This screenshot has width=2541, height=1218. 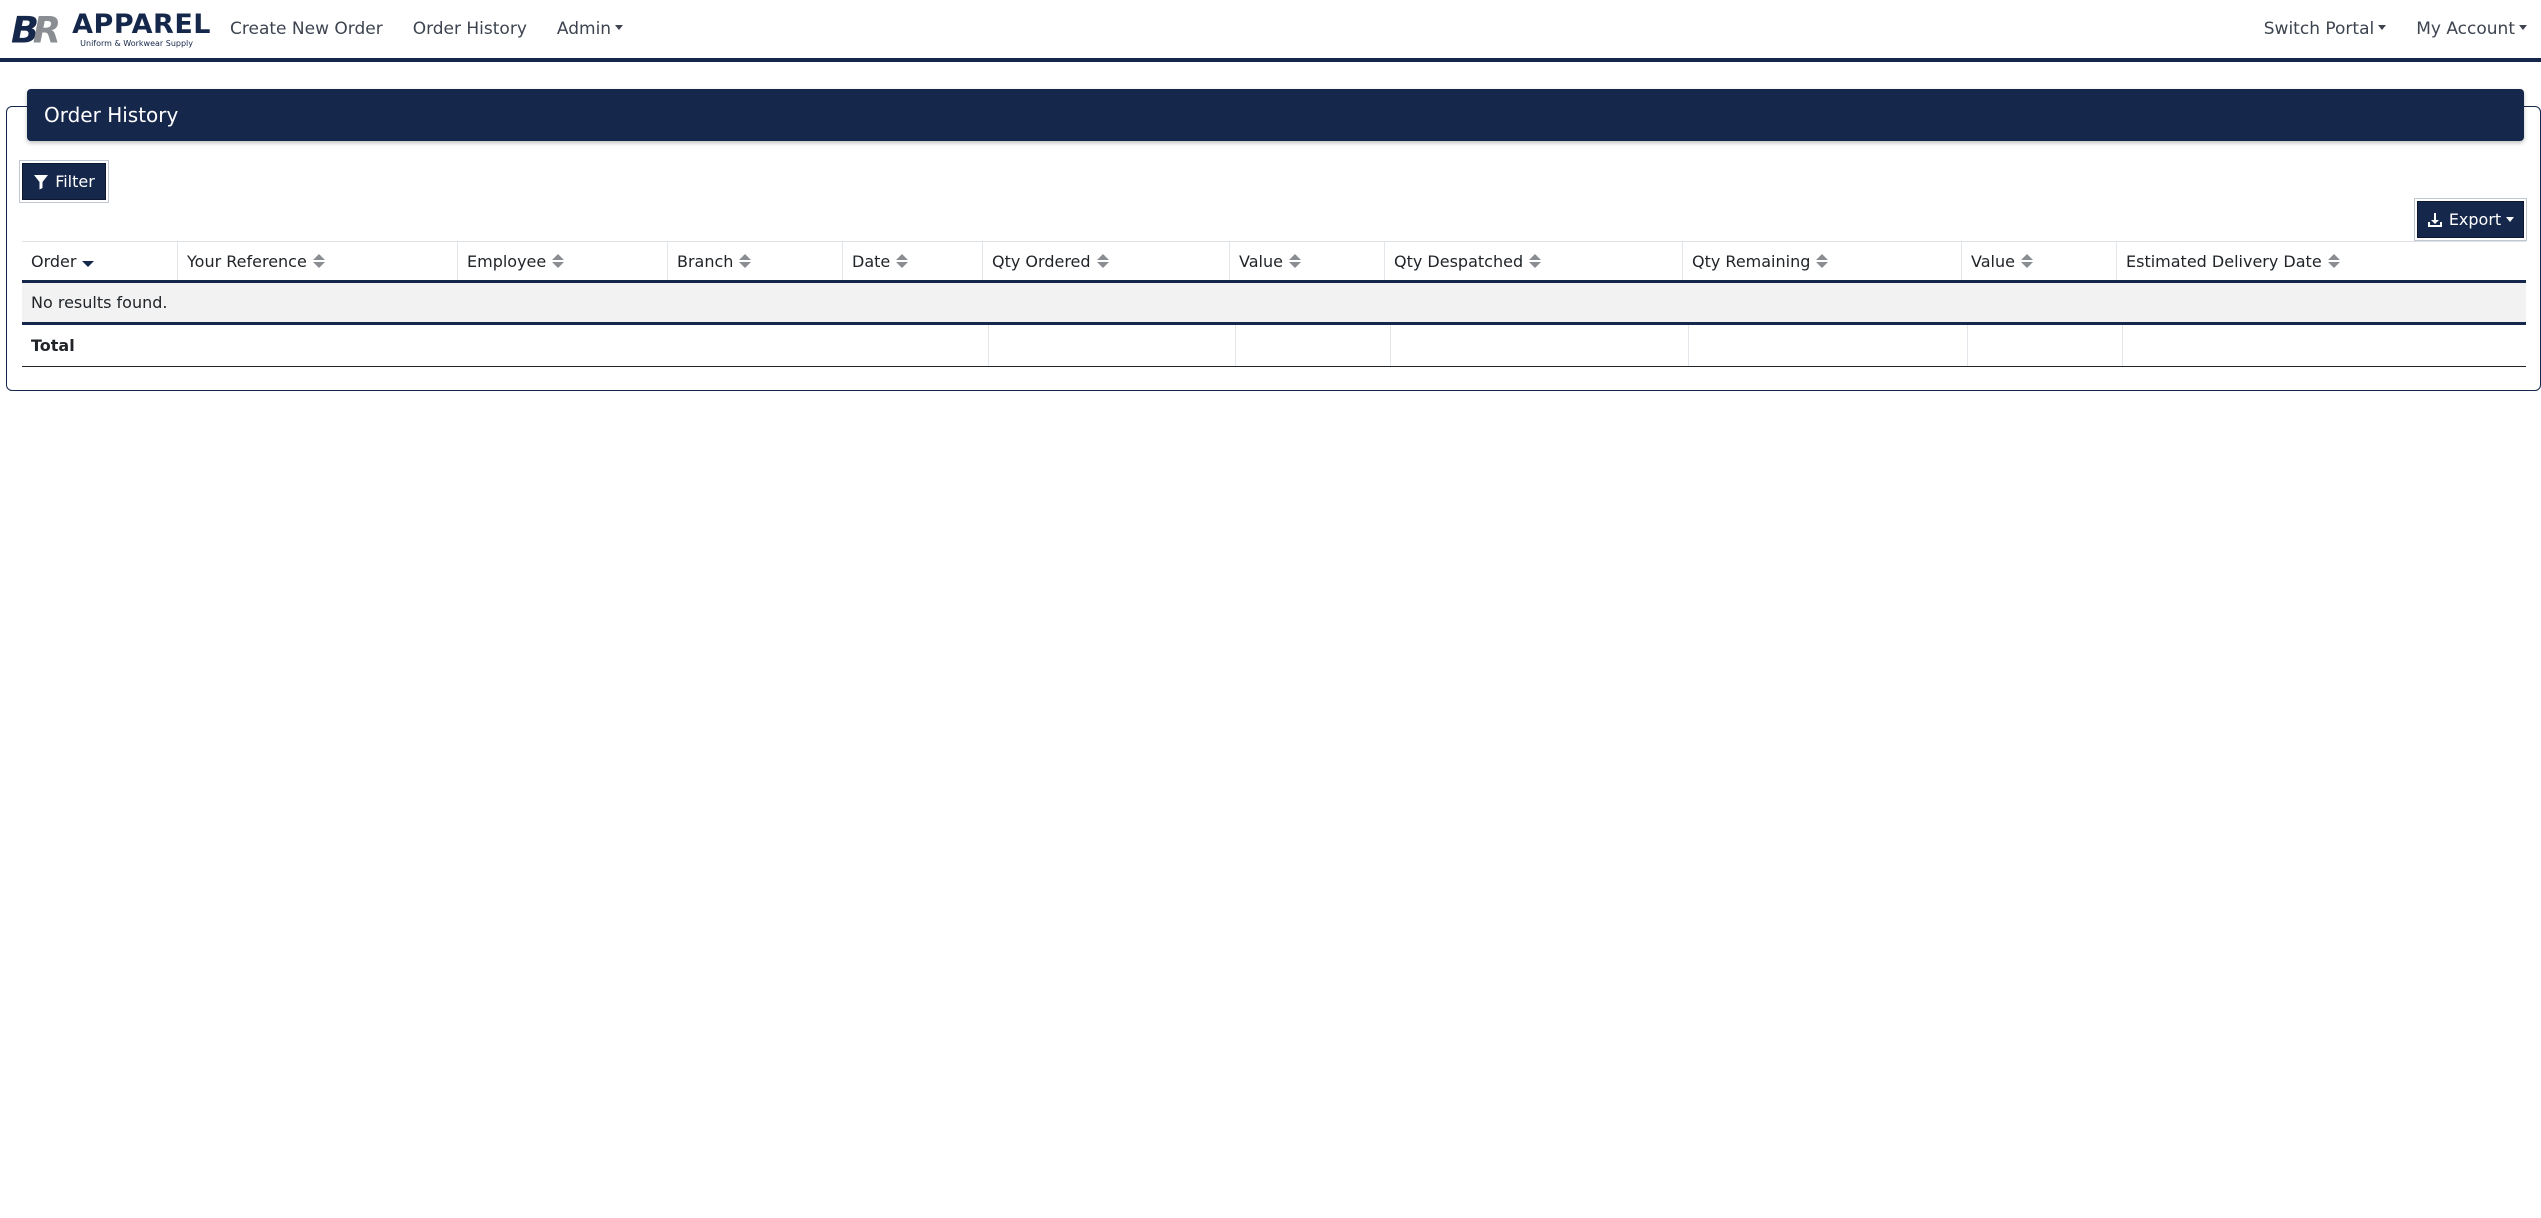 I want to click on nav-admin-label: Admin, so click(x=584, y=29).